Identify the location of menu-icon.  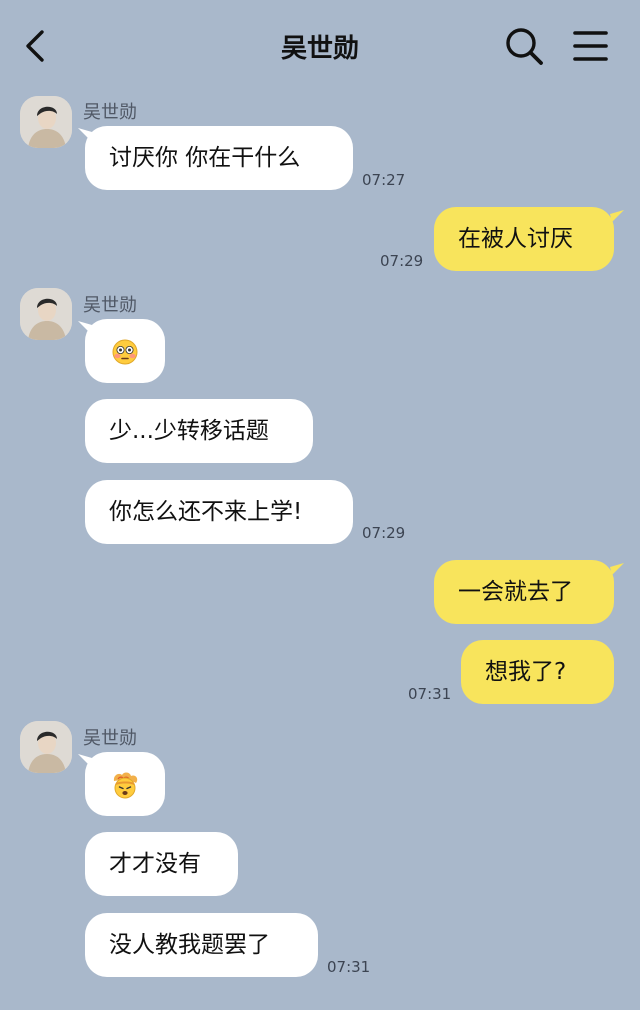
(590, 46).